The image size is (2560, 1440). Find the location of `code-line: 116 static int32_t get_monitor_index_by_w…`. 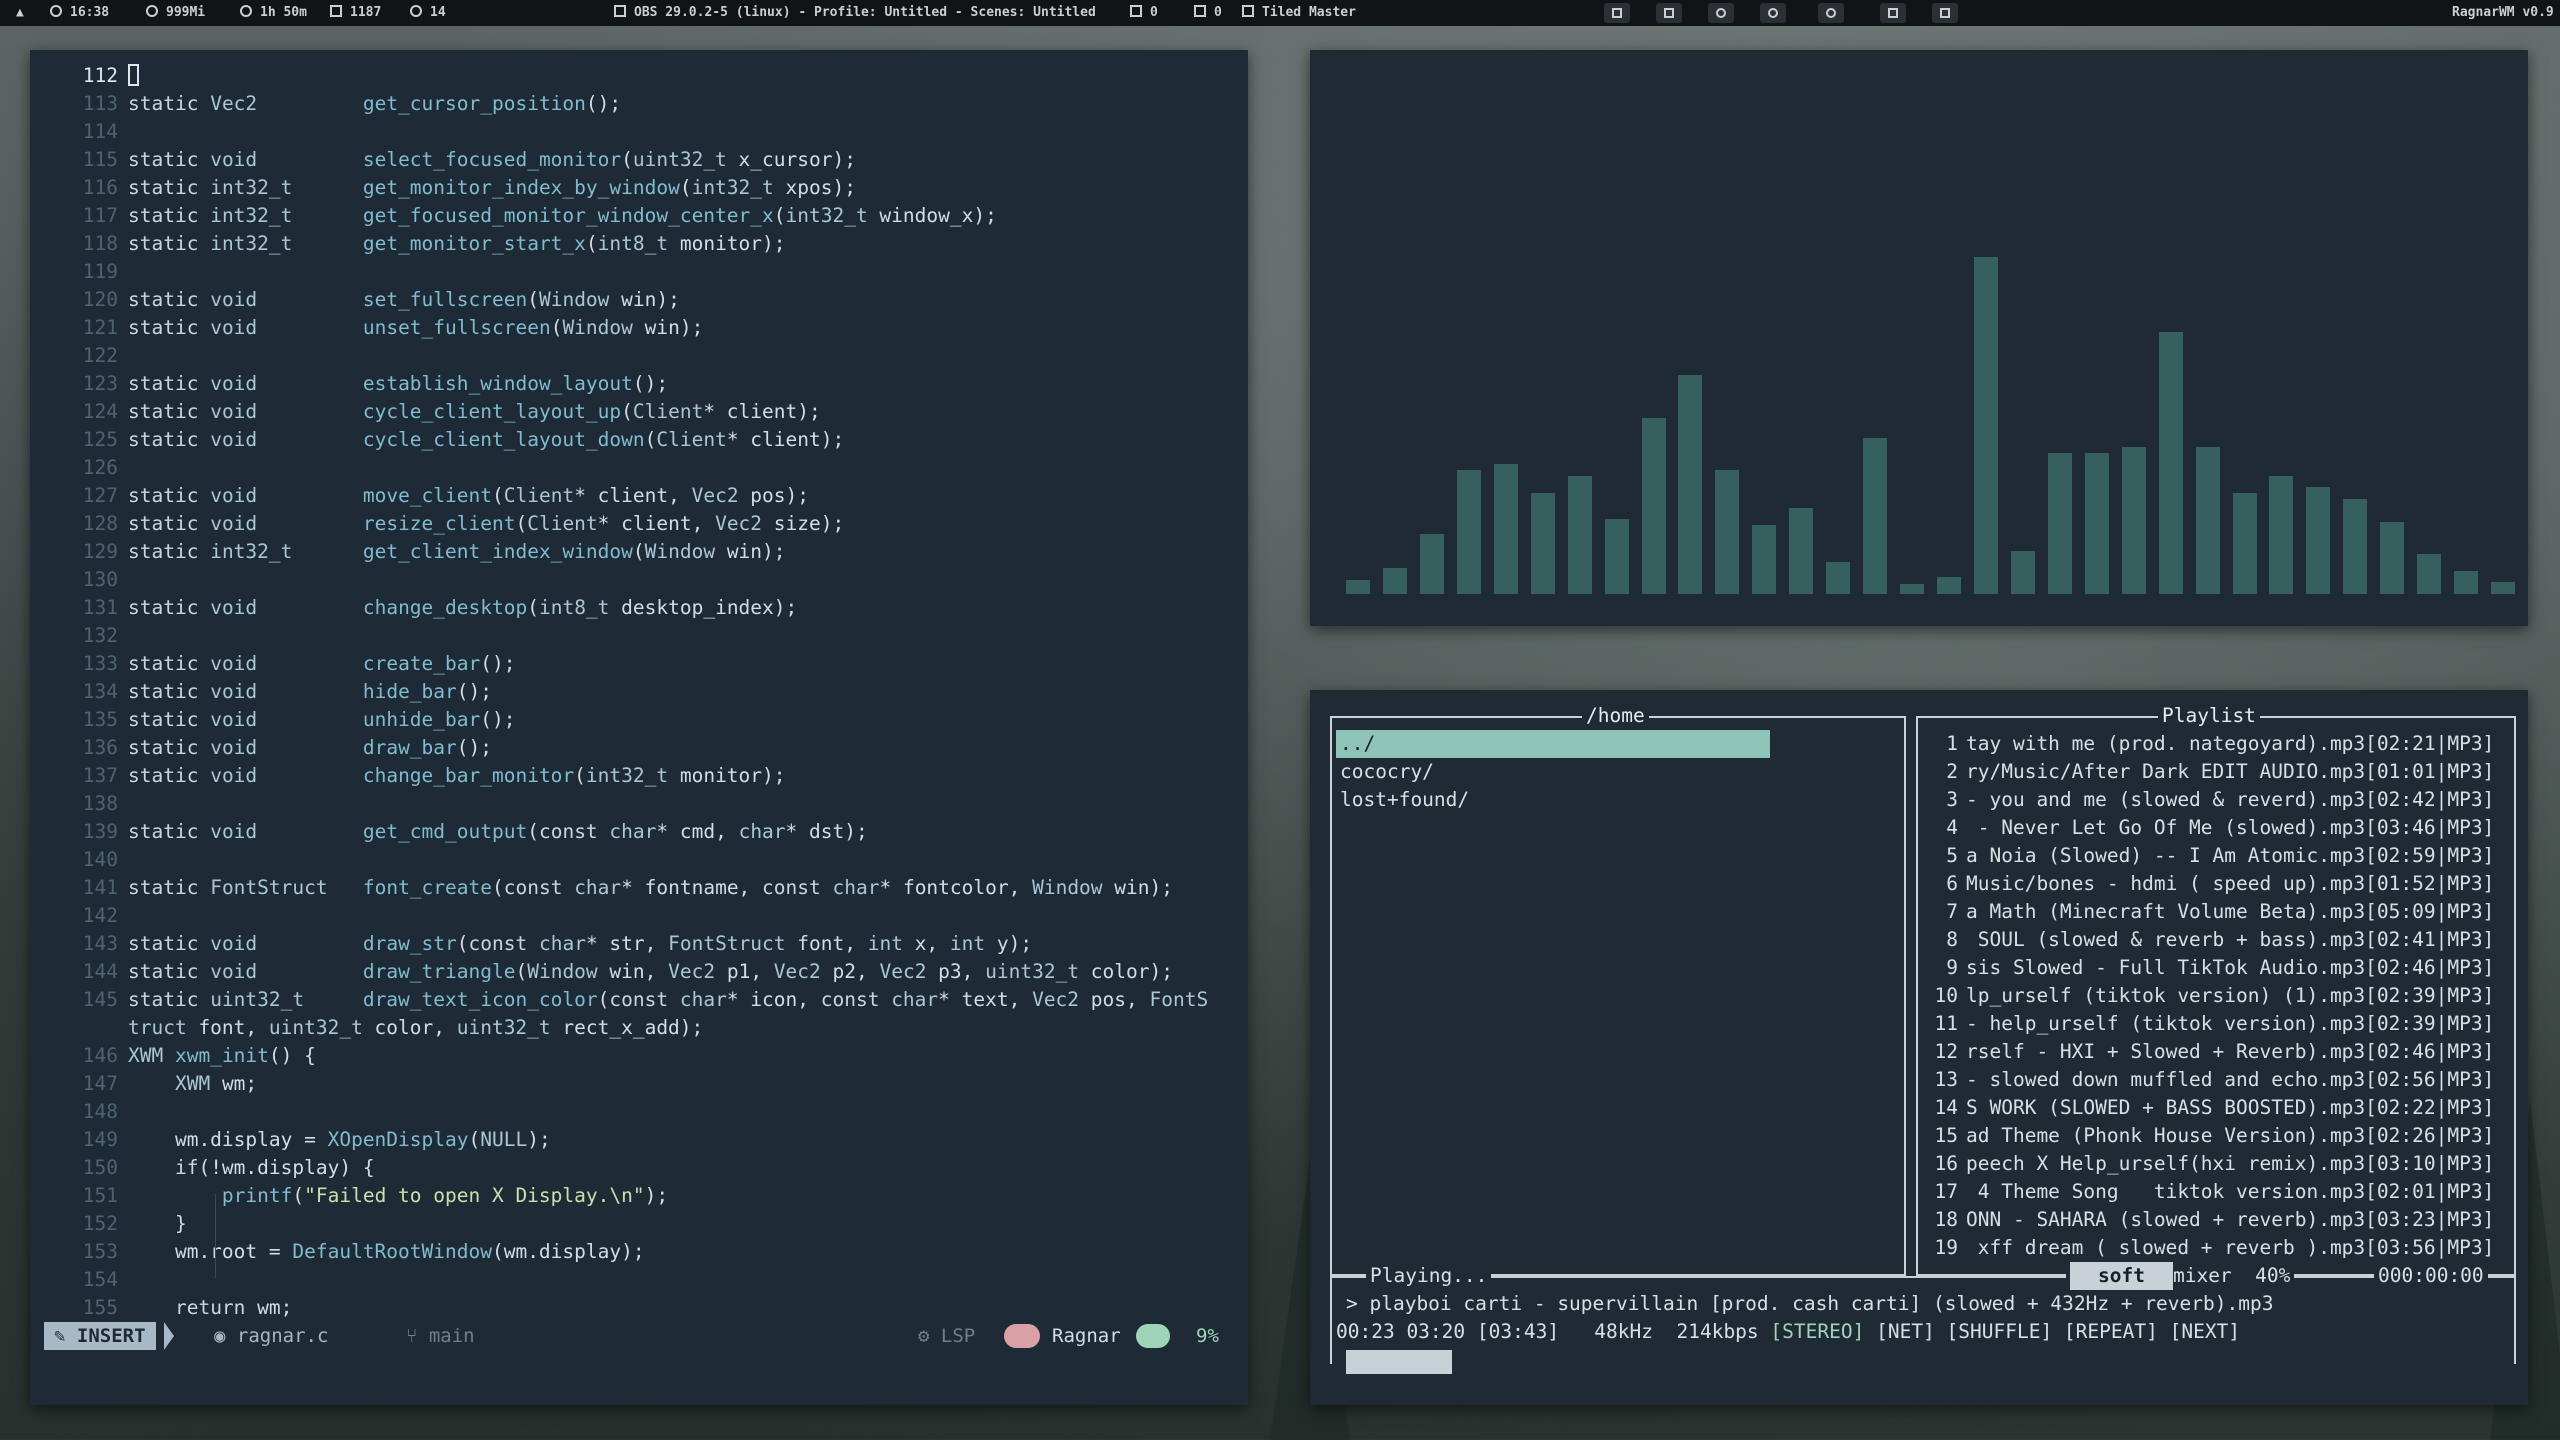

code-line: 116 static int32_t get_monitor_index_by_w… is located at coordinates (639, 188).